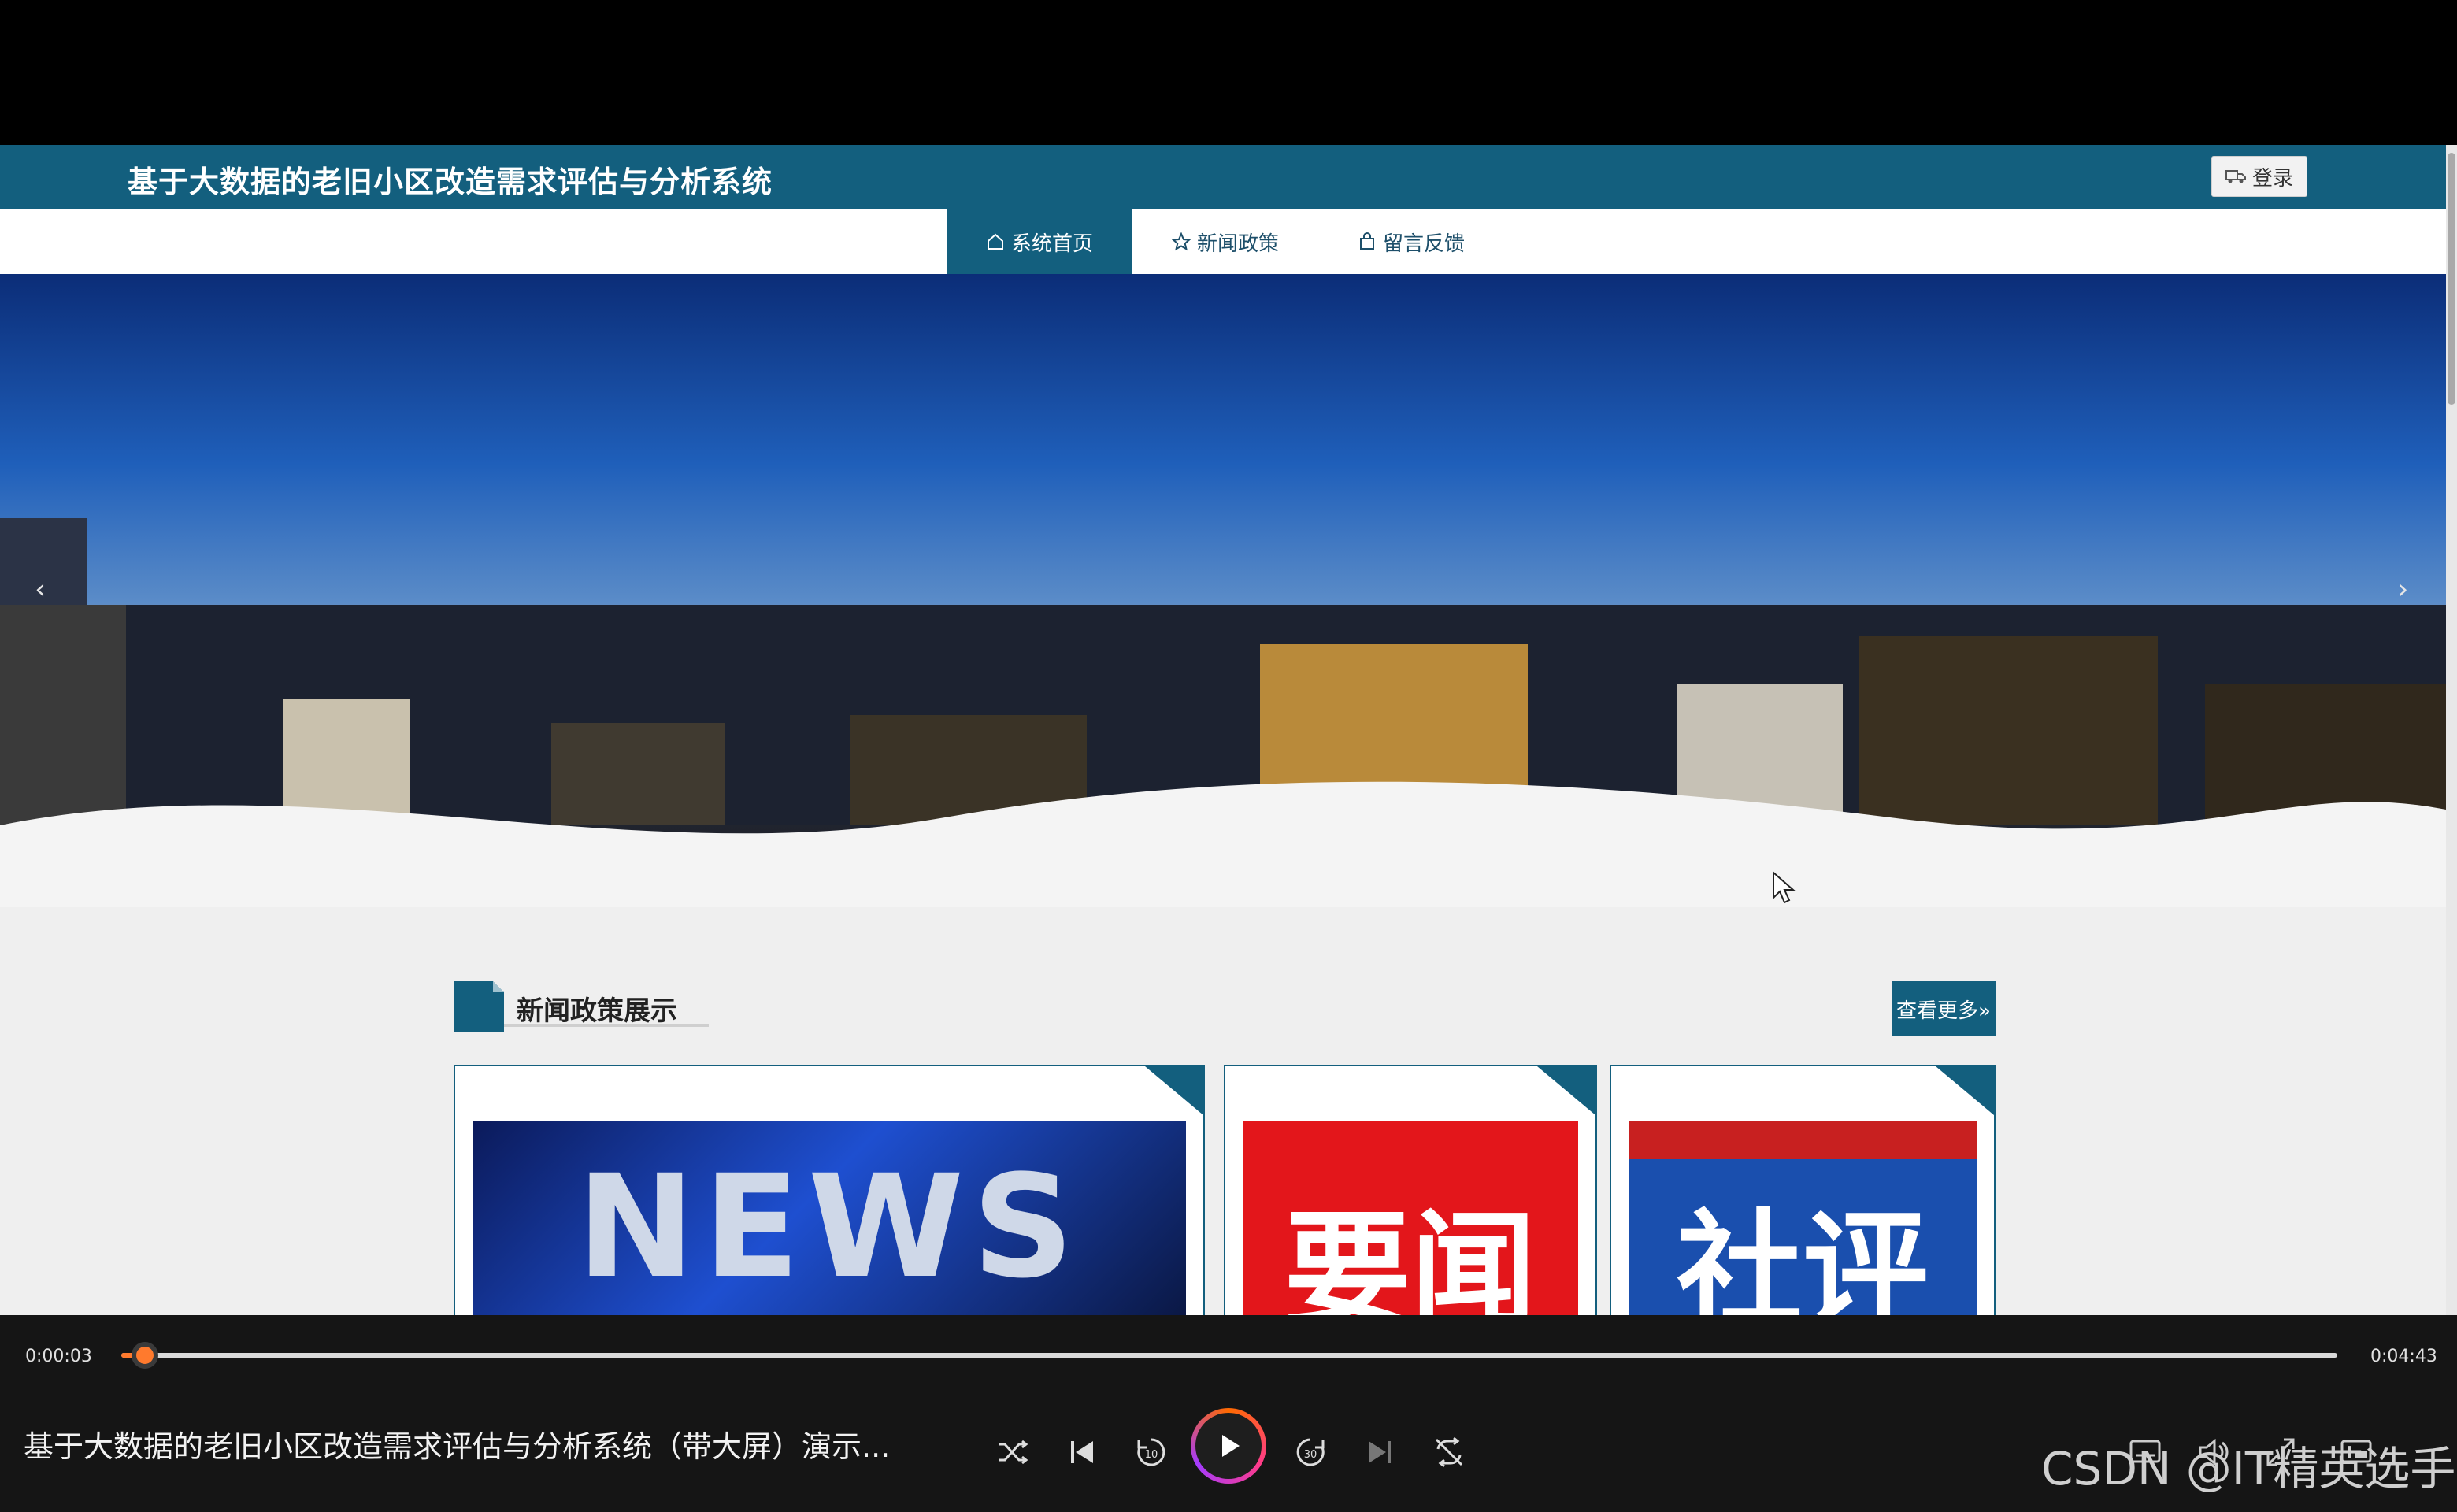  I want to click on main-nav: 系统首页 新闻政策 留言反馈, so click(1223, 241).